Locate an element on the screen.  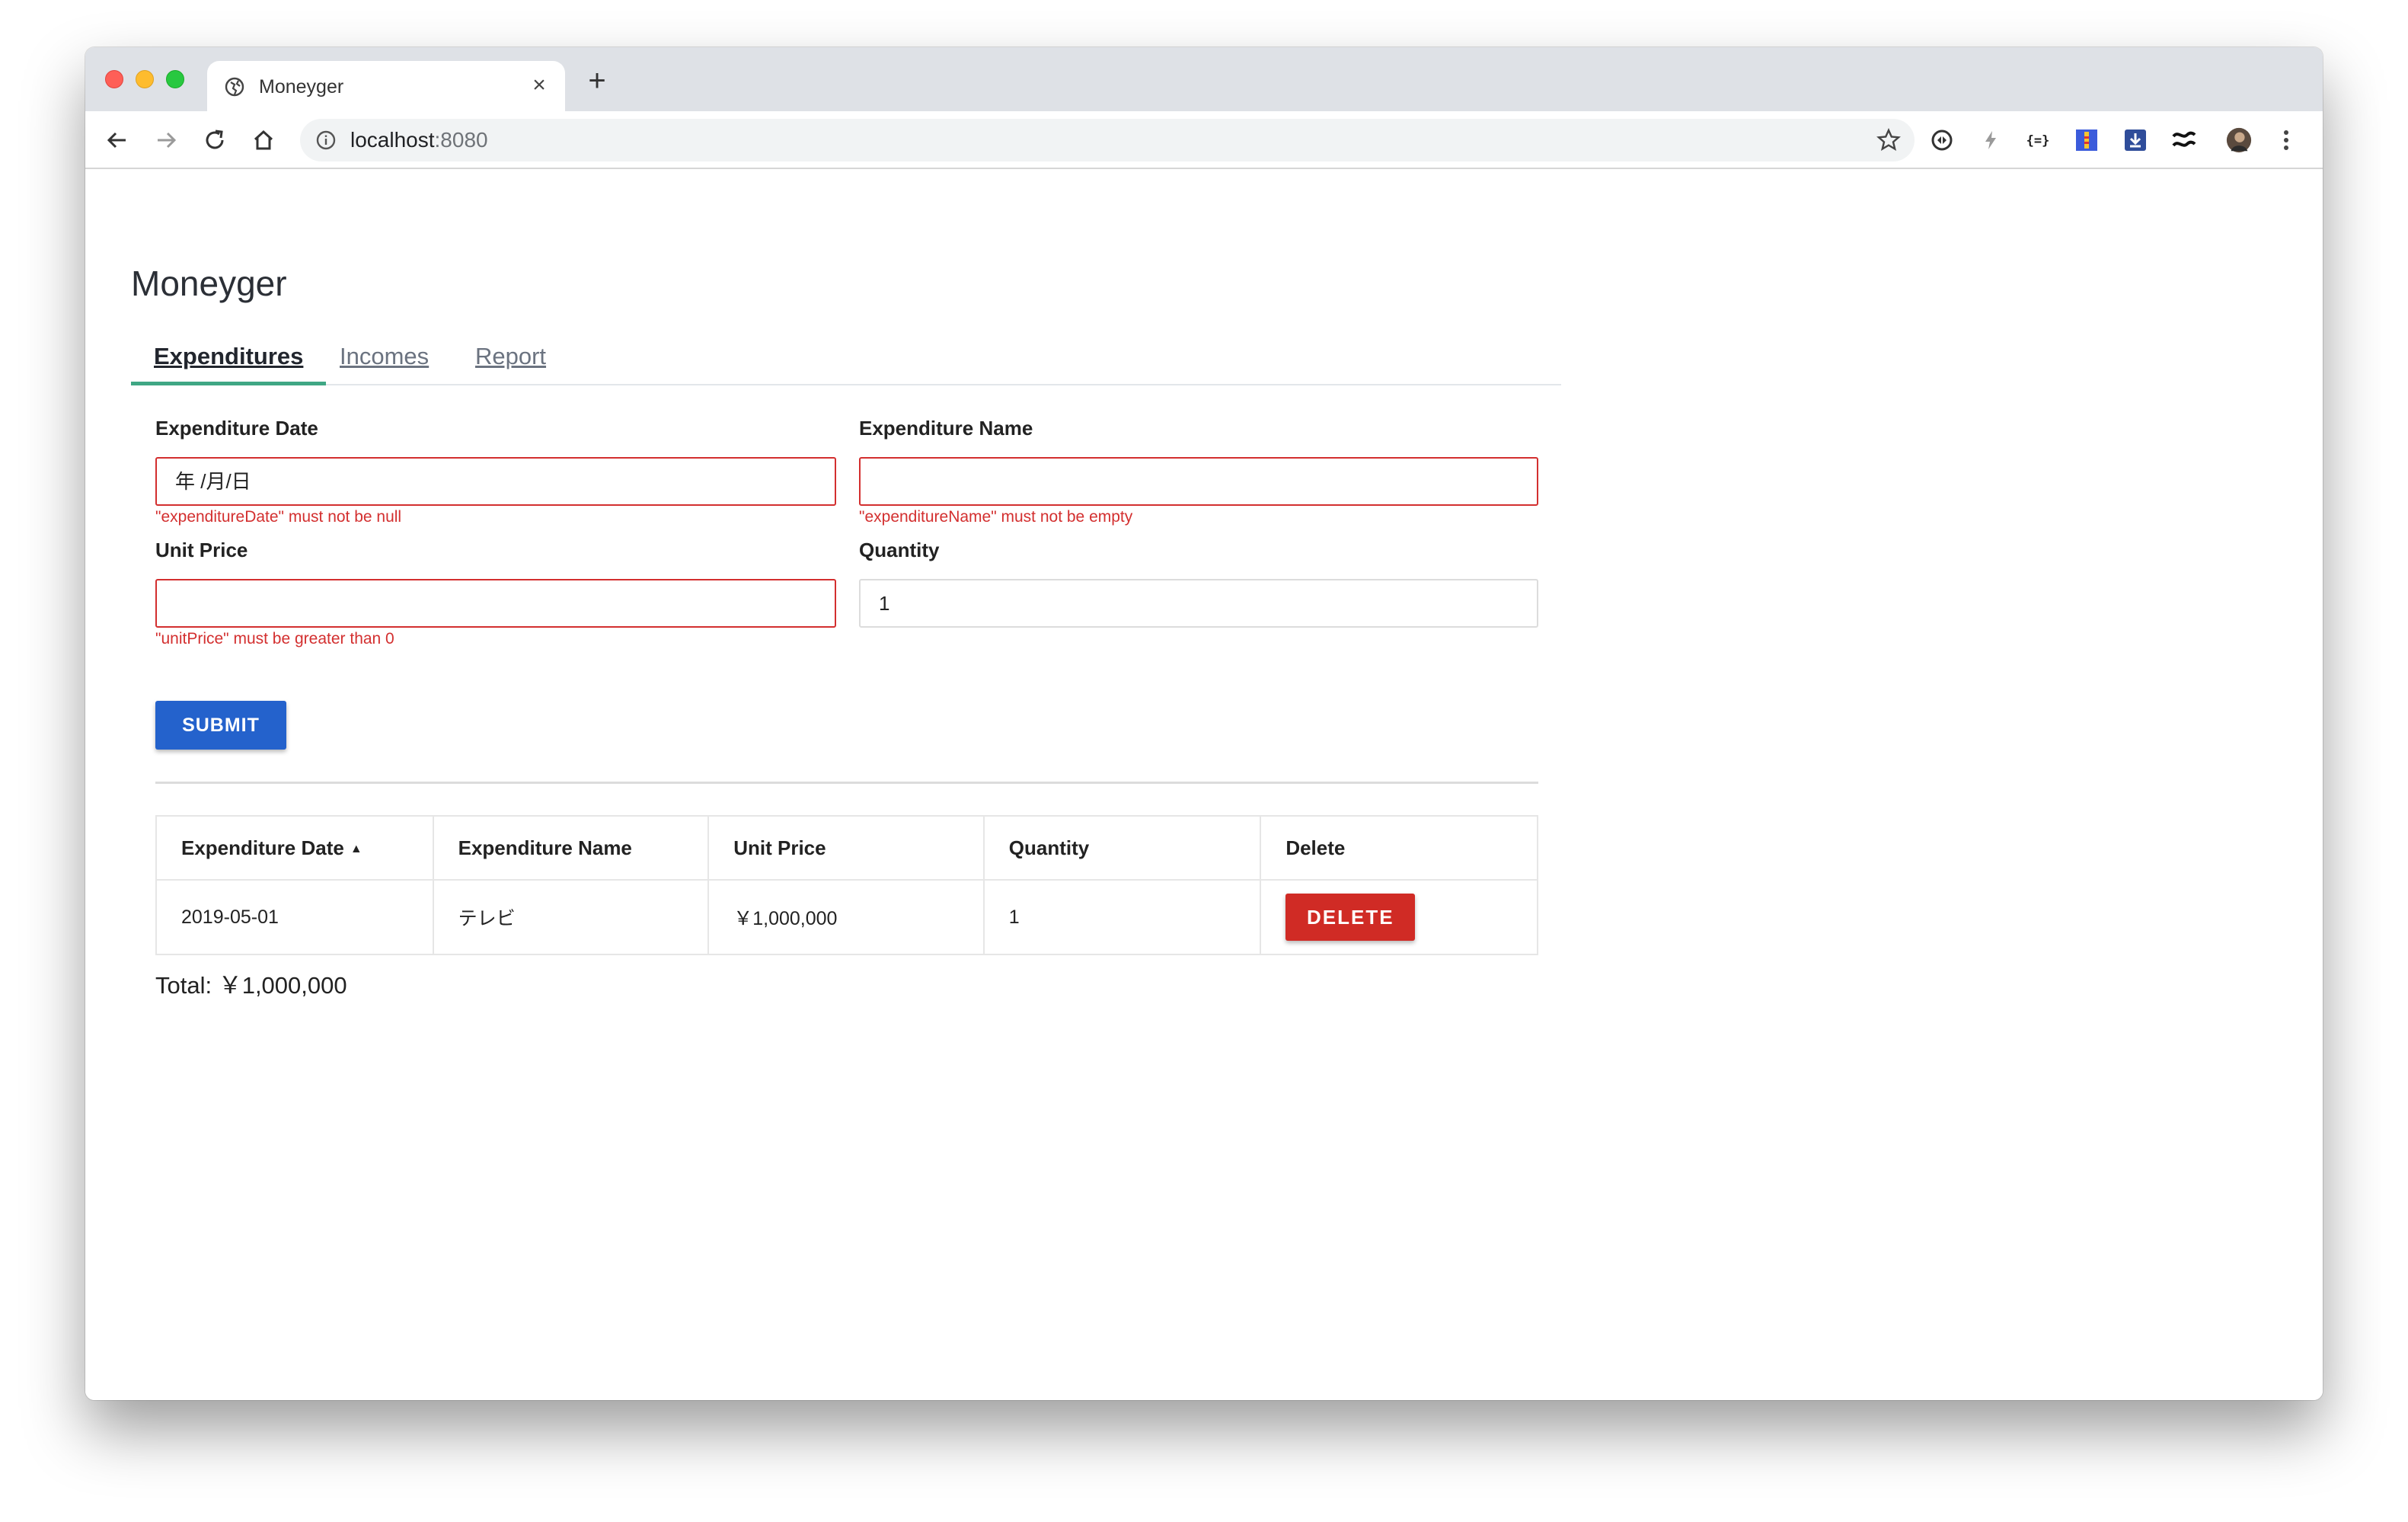
cell-date: 2019-05-01 is located at coordinates (295, 917).